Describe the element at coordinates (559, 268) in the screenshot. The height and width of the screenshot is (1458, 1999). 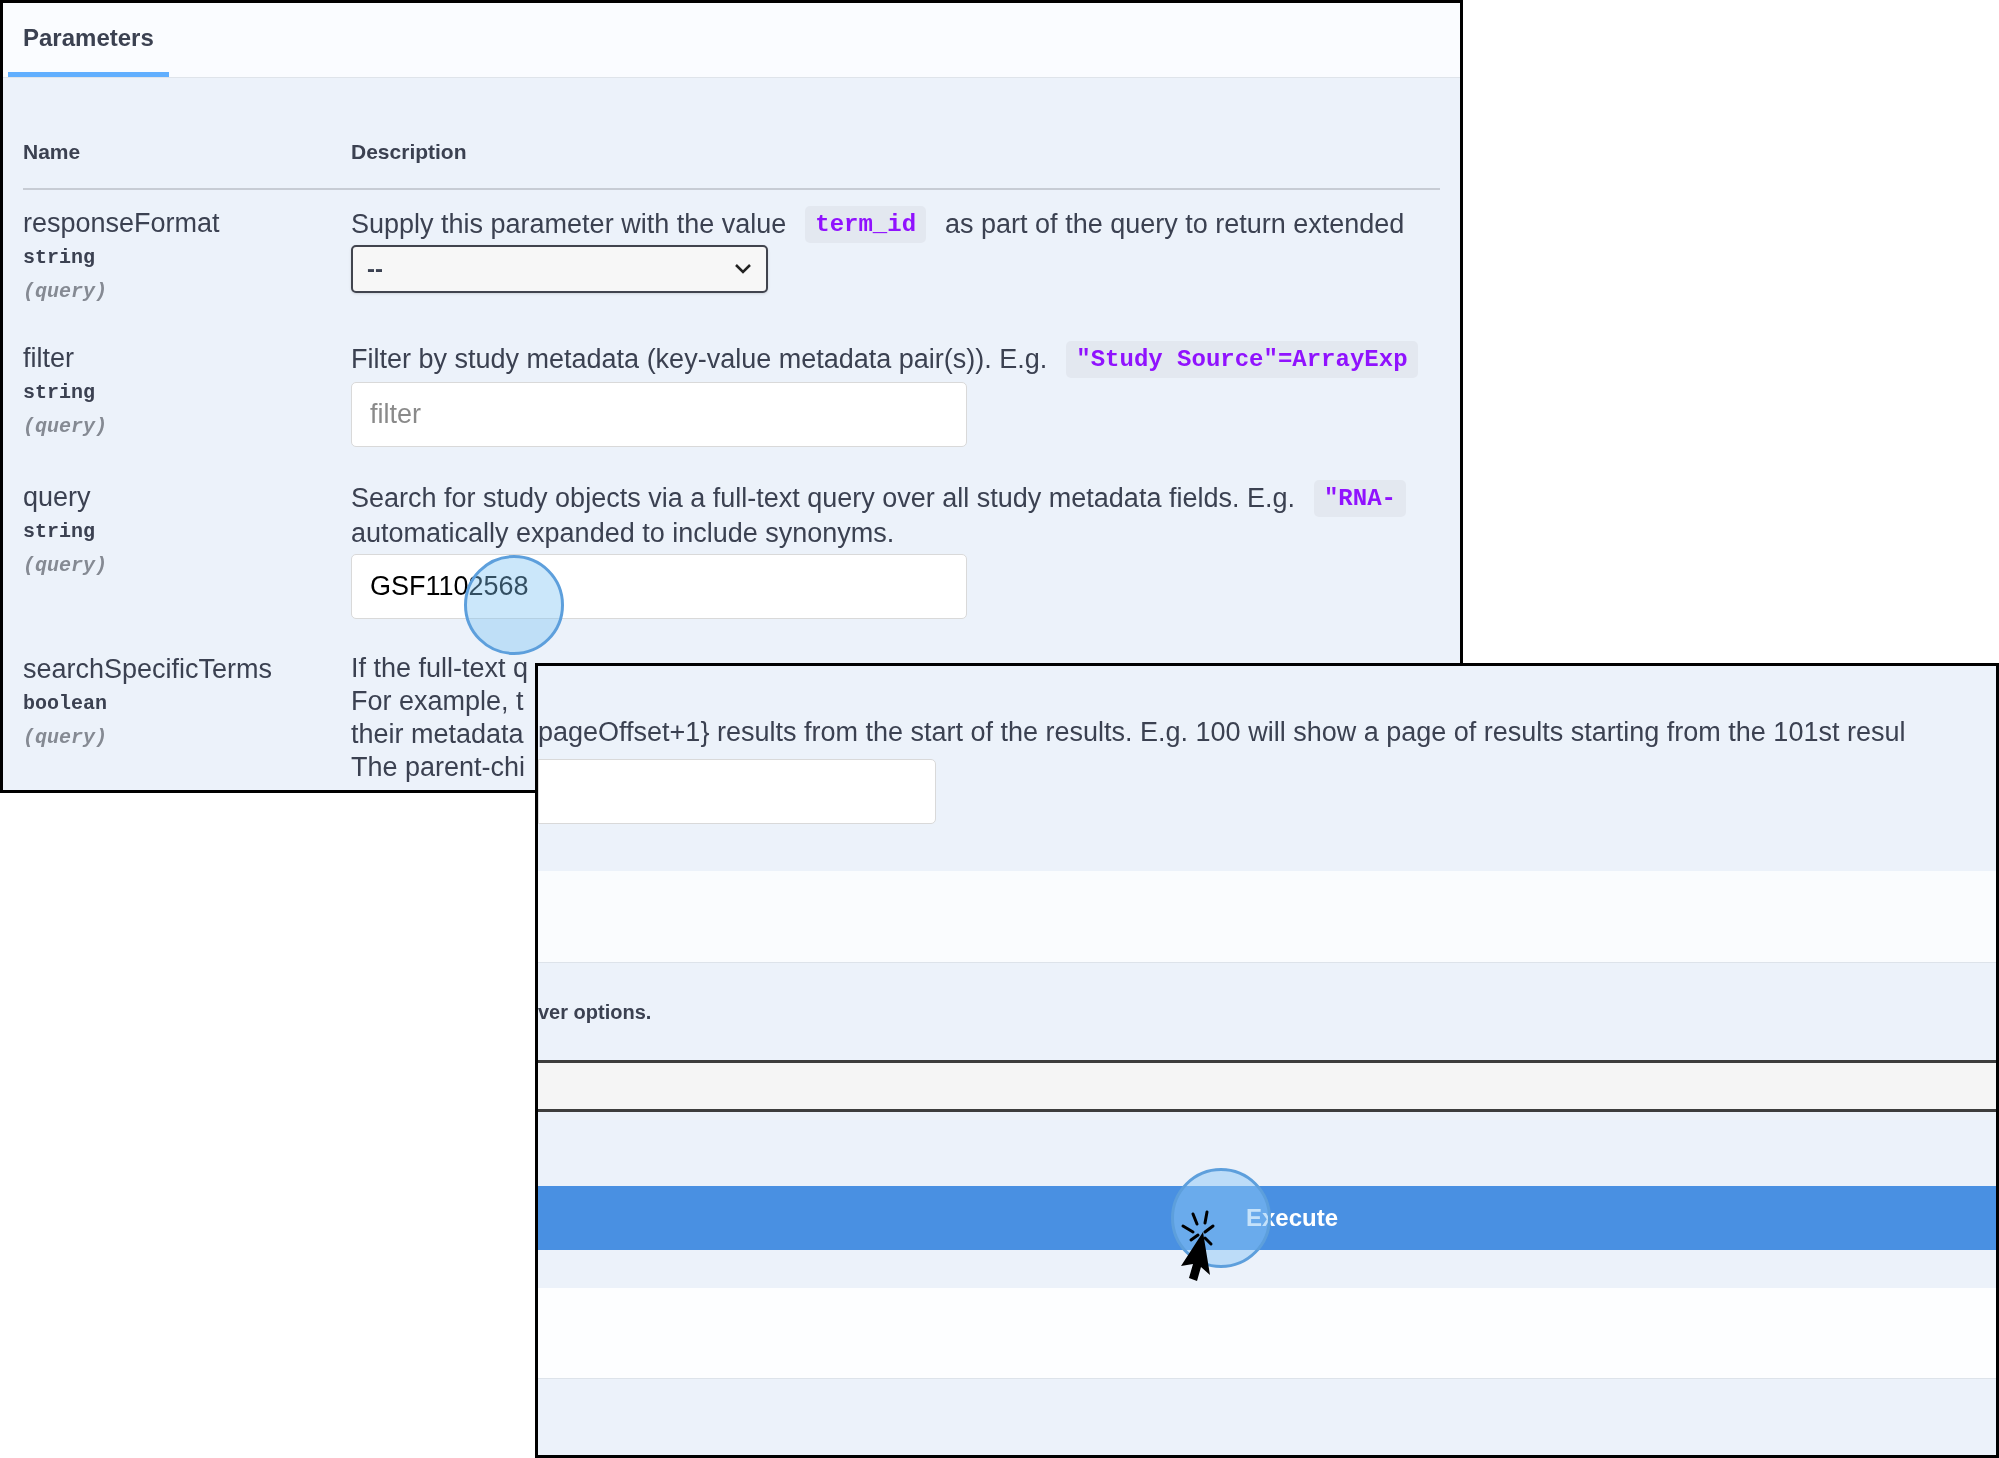
I see `select-dropdown: --` at that location.